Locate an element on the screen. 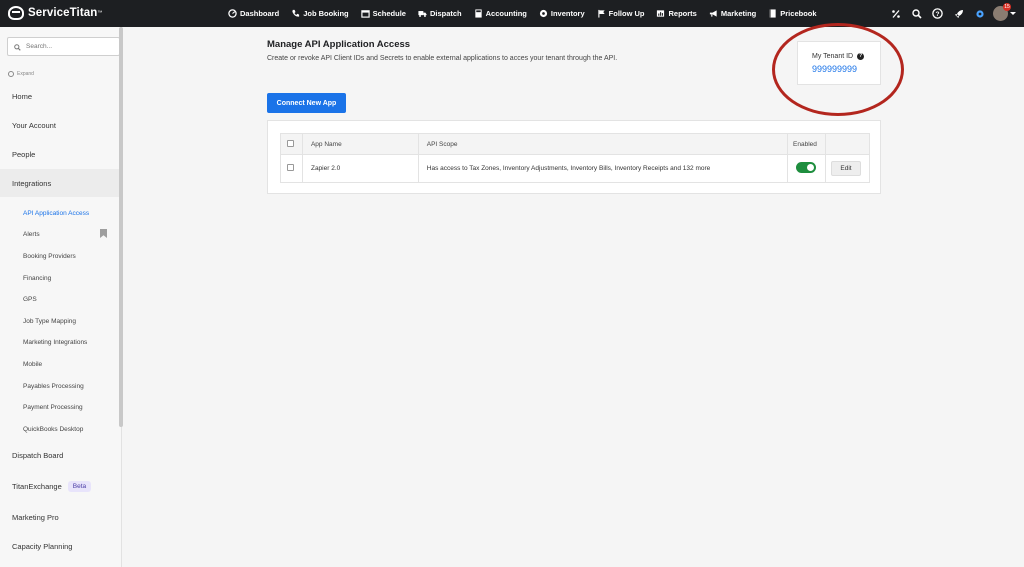 Image resolution: width=1024 pixels, height=567 pixels. nav-job-booking-label: Job Booking is located at coordinates (326, 13).